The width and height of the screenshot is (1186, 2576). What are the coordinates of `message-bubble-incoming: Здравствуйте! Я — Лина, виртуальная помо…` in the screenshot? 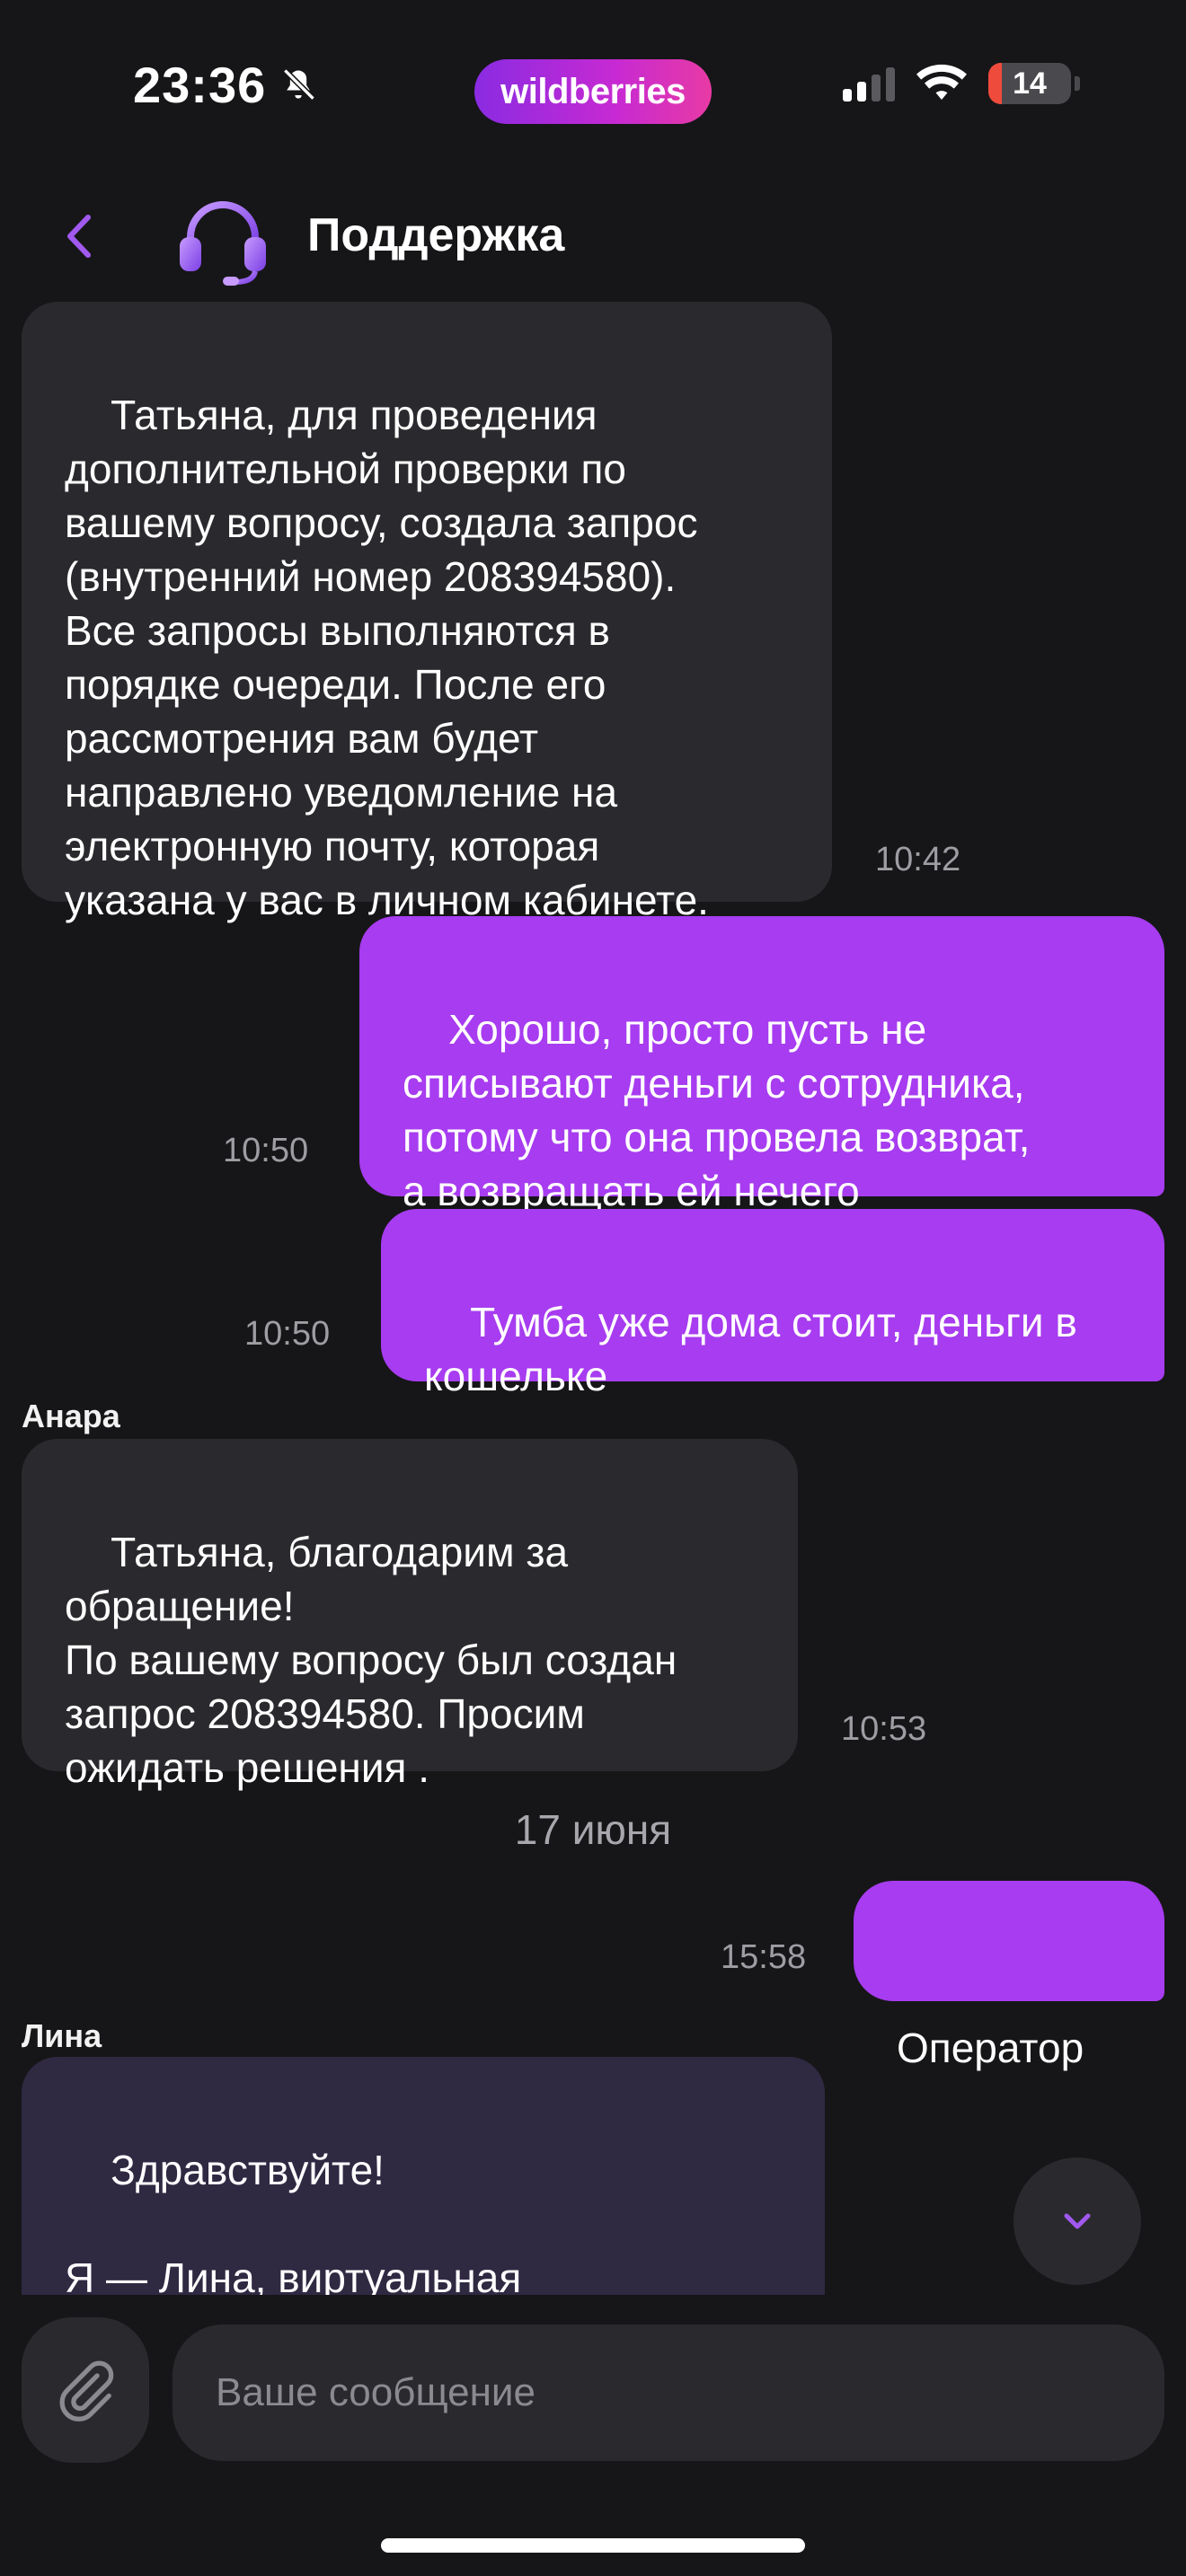 It's located at (423, 2176).